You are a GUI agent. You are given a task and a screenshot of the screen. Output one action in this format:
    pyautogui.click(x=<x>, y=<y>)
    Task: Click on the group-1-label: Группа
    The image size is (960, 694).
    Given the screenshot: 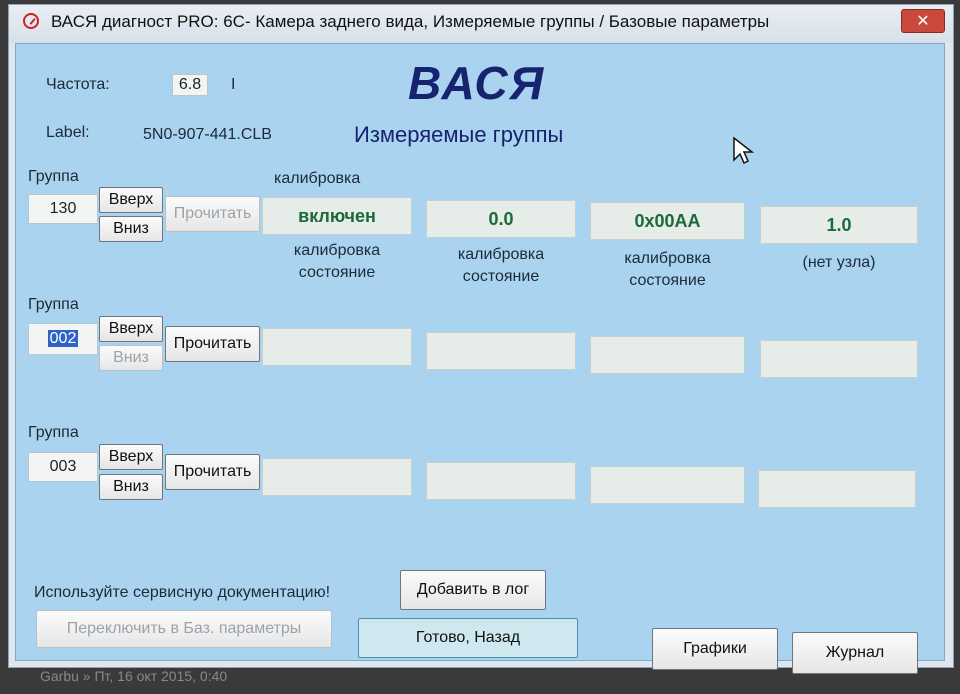 What is the action you would take?
    pyautogui.click(x=53, y=176)
    